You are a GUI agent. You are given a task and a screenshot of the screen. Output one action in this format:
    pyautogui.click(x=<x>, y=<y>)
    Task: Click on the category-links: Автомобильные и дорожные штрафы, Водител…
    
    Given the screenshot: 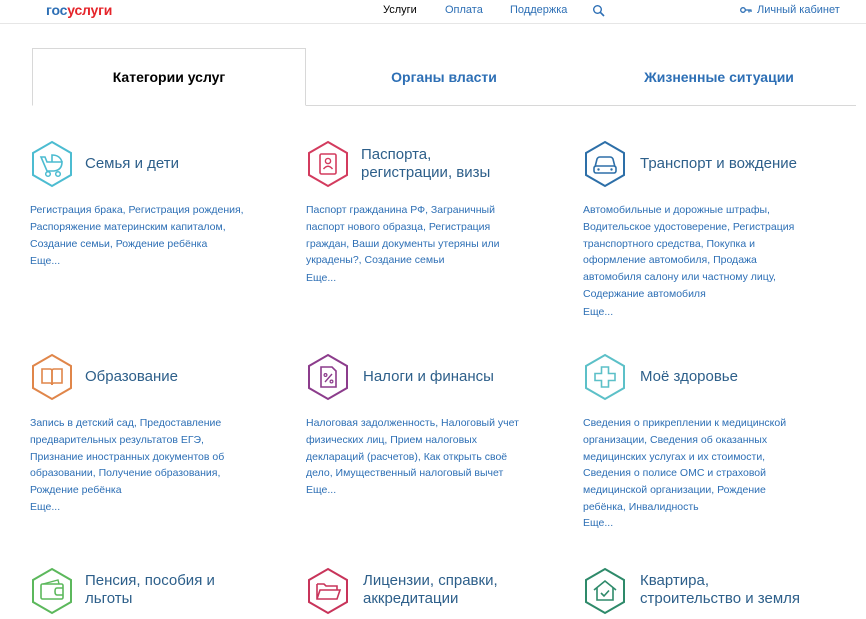 What is the action you would take?
    pyautogui.click(x=698, y=252)
    